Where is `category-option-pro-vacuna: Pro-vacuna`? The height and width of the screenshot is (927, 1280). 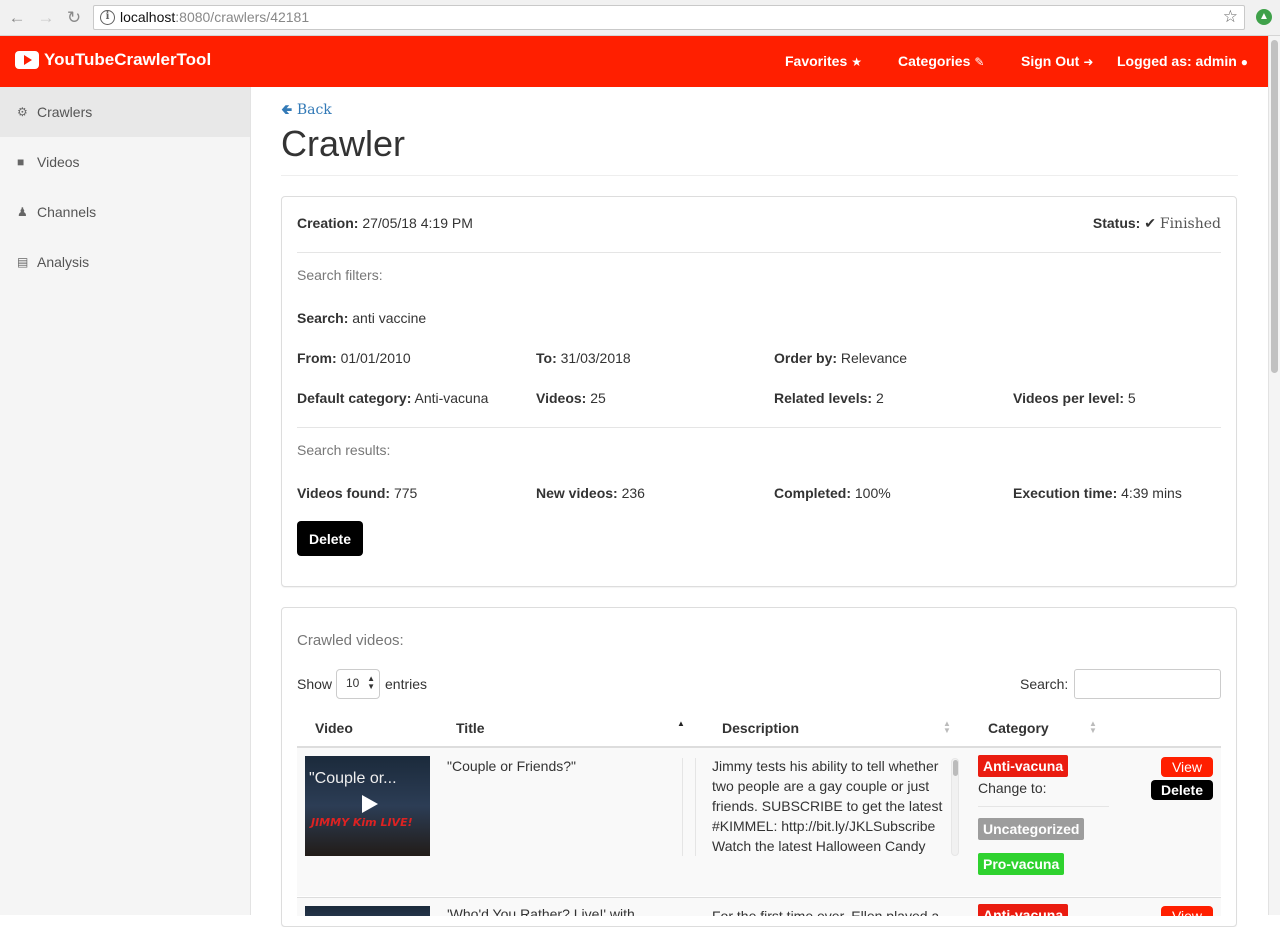 category-option-pro-vacuna: Pro-vacuna is located at coordinates (1021, 864).